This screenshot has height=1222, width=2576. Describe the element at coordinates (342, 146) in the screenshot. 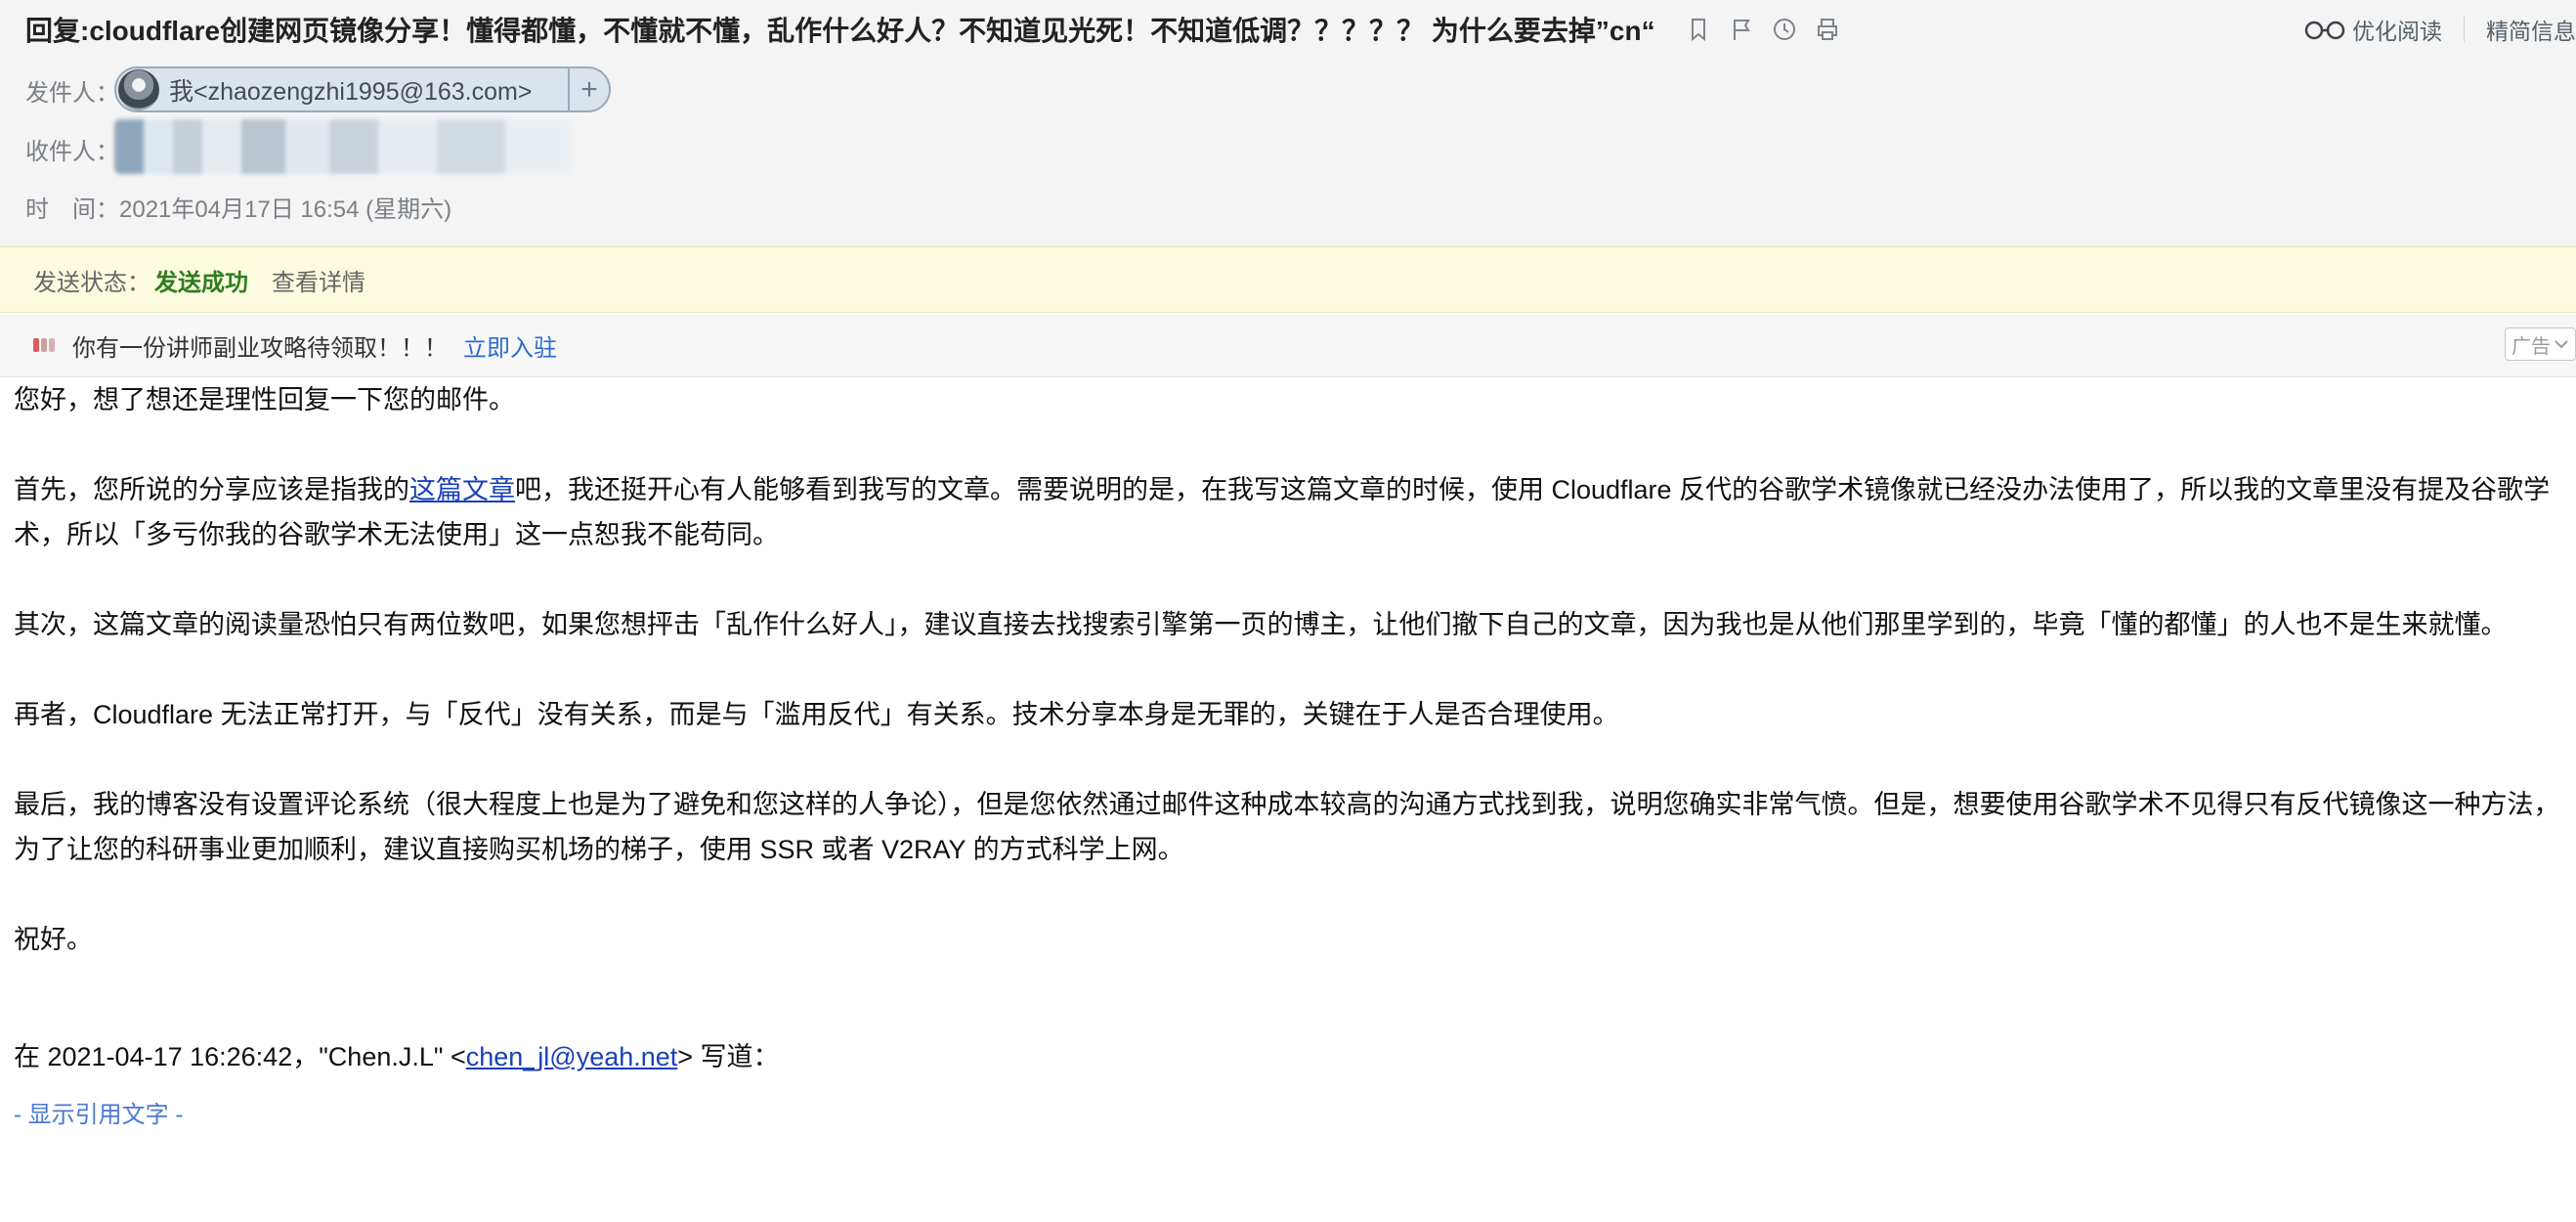

I see `recipient-redacted` at that location.